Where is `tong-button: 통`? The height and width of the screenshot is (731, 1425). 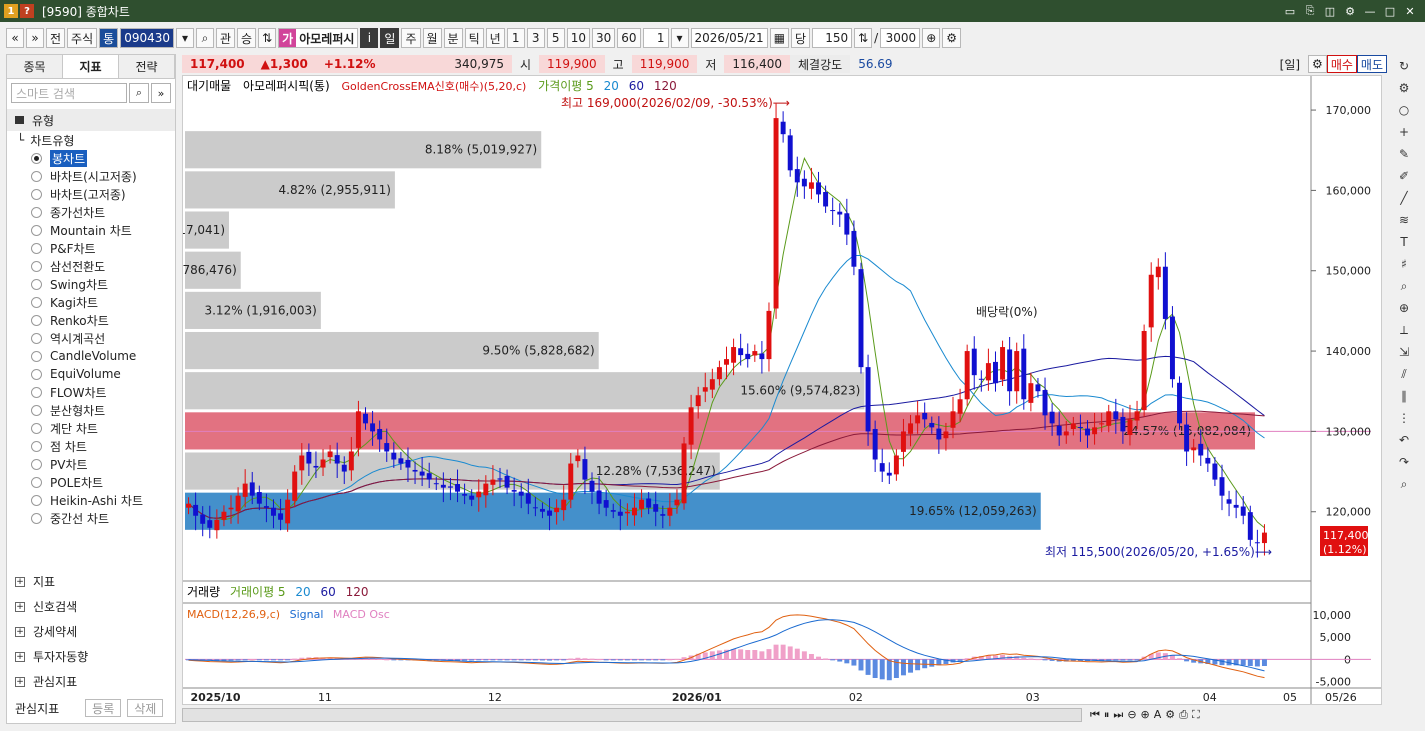
tong-button: 통 is located at coordinates (109, 38).